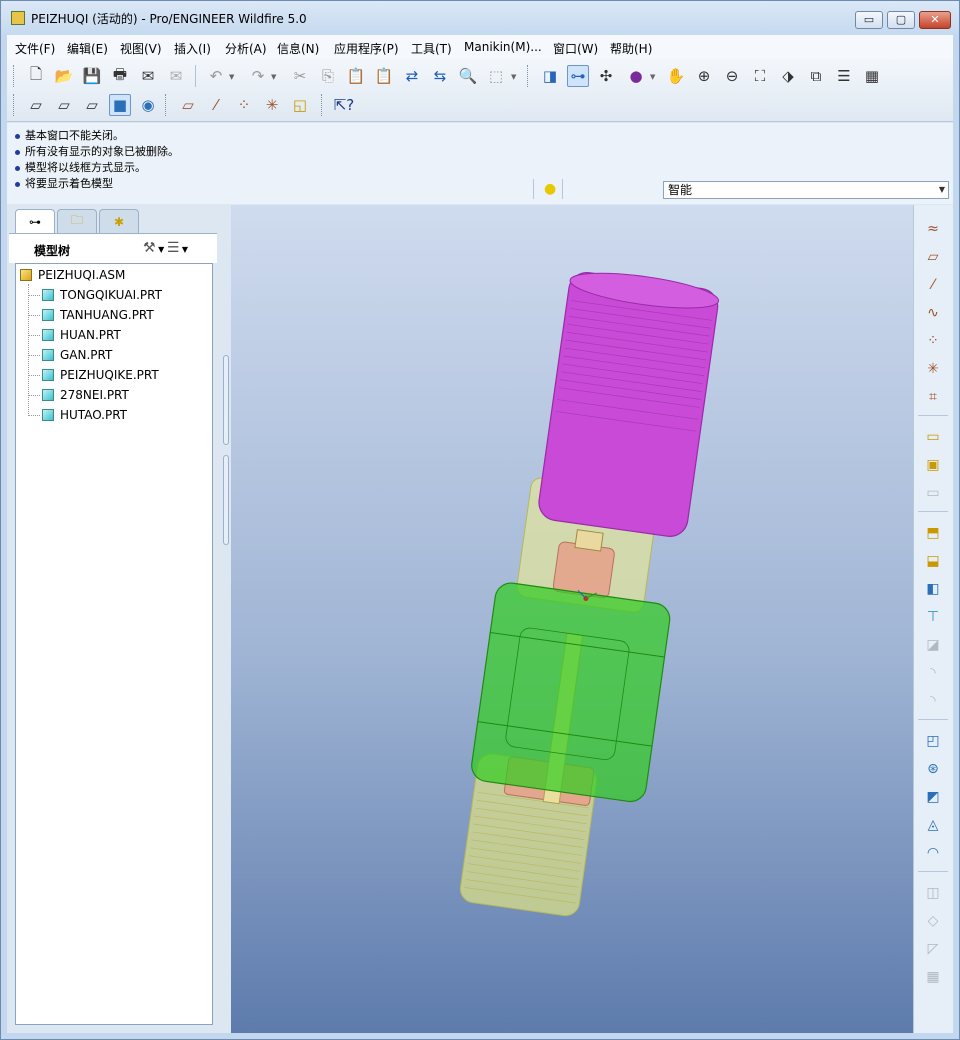 The image size is (960, 1040). Describe the element at coordinates (933, 617) in the screenshot. I see `boundary-blend-icon: ⊤` at that location.